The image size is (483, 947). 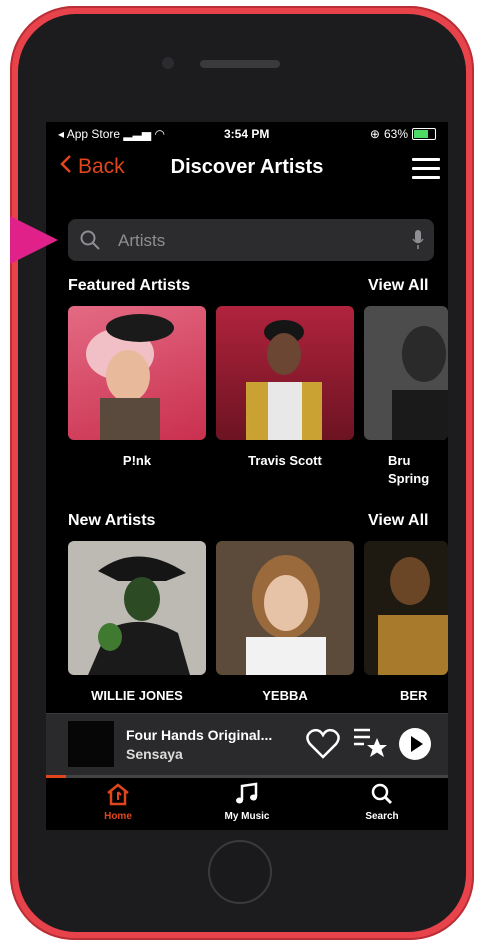 I want to click on artist-card: P!nk, so click(x=137, y=388).